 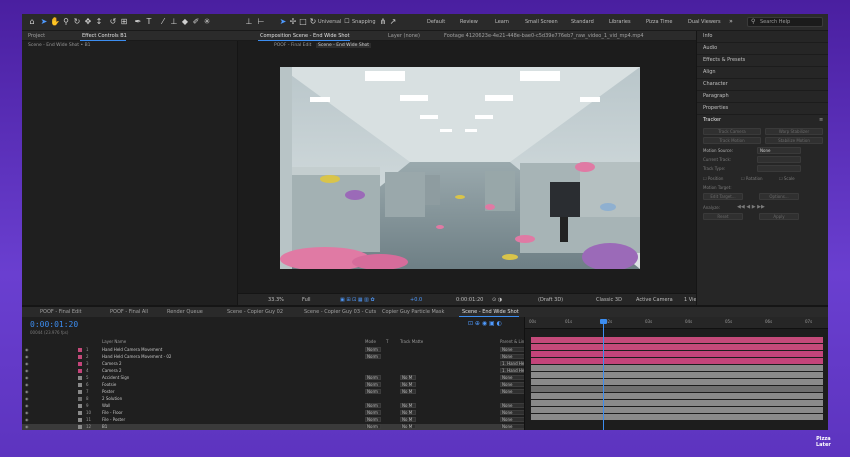 I want to click on dolly-tool-icon: ↕, so click(x=99, y=22).